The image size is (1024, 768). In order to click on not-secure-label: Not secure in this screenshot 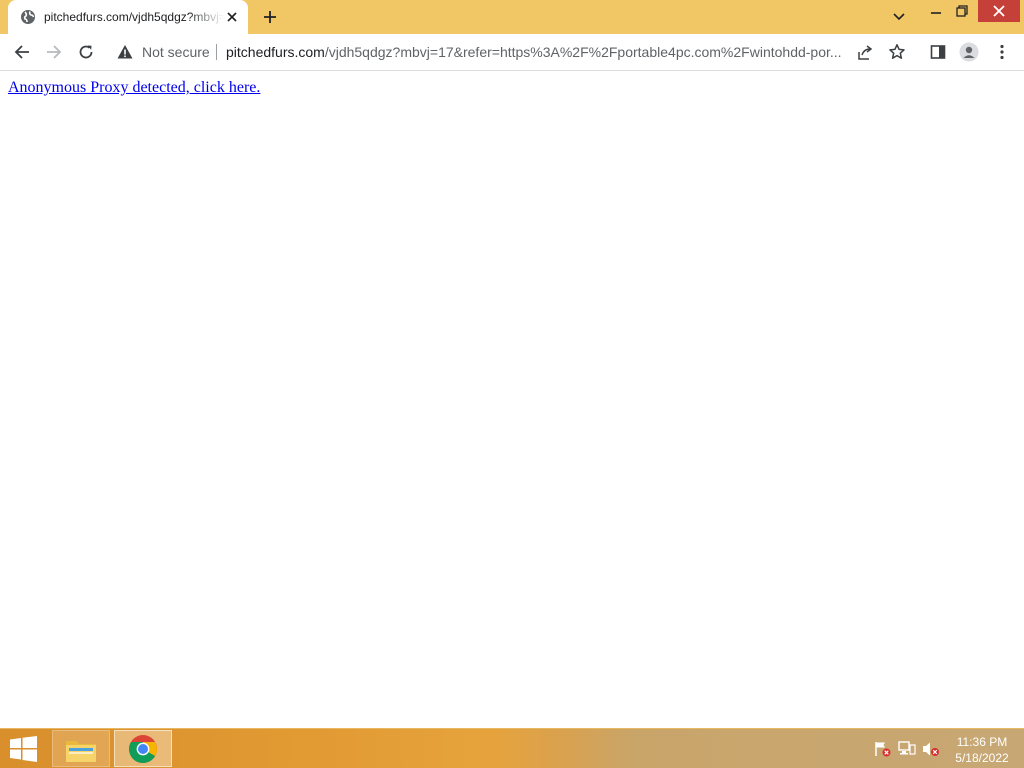, I will do `click(176, 52)`.